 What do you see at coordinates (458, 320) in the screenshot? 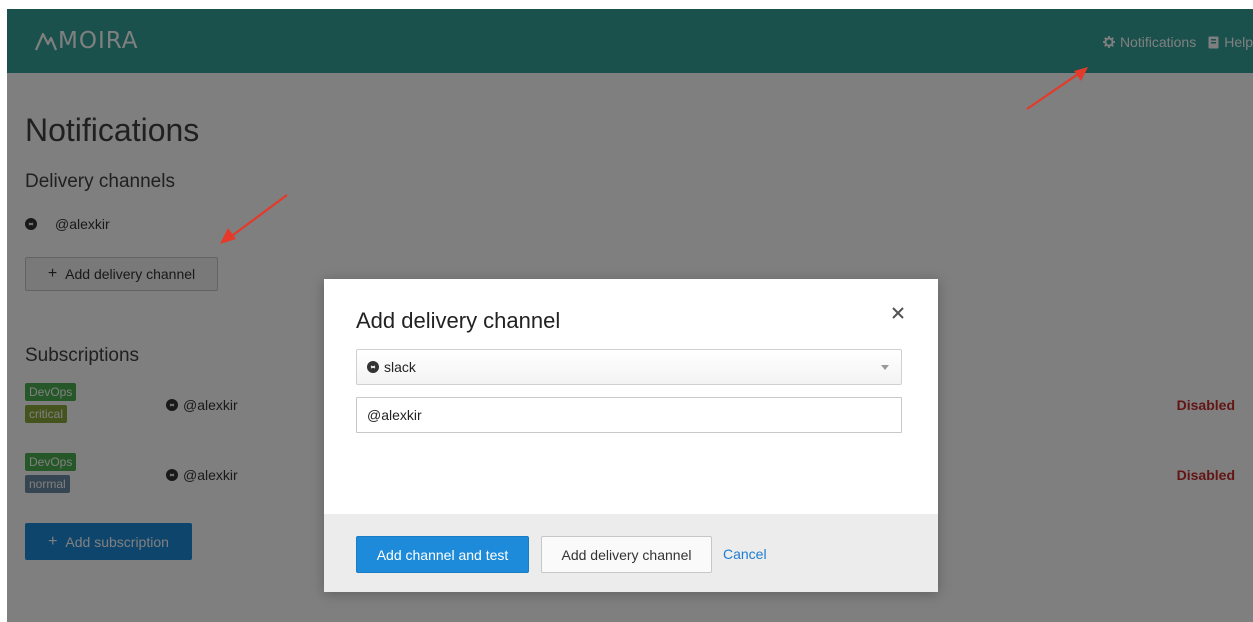
I see `modal-title: Add delivery channel` at bounding box center [458, 320].